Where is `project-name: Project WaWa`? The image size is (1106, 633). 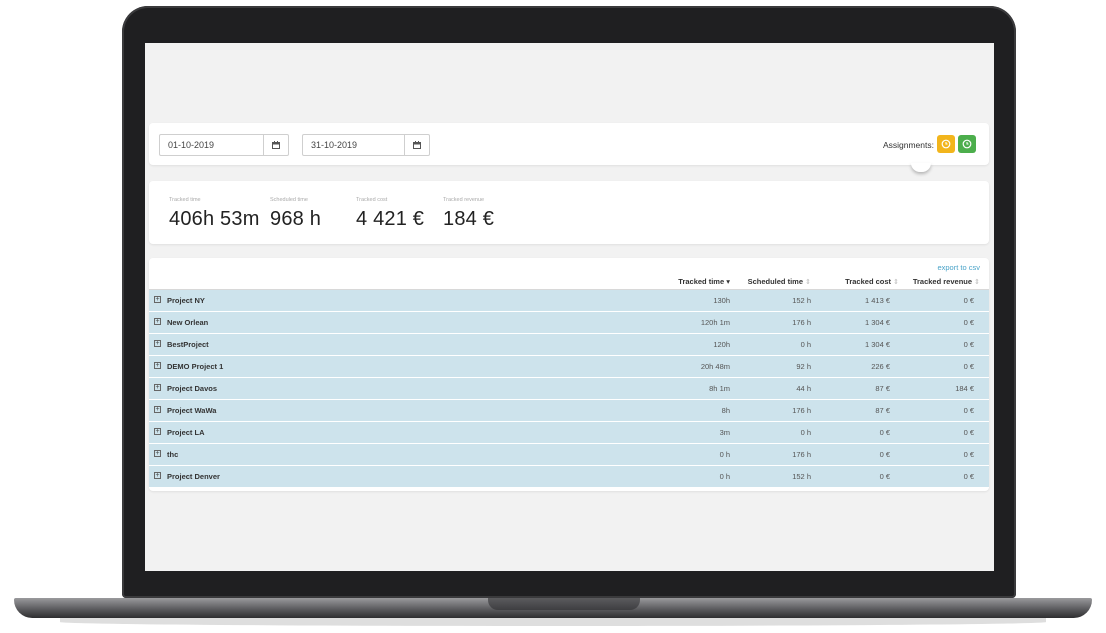
project-name: Project WaWa is located at coordinates (192, 410).